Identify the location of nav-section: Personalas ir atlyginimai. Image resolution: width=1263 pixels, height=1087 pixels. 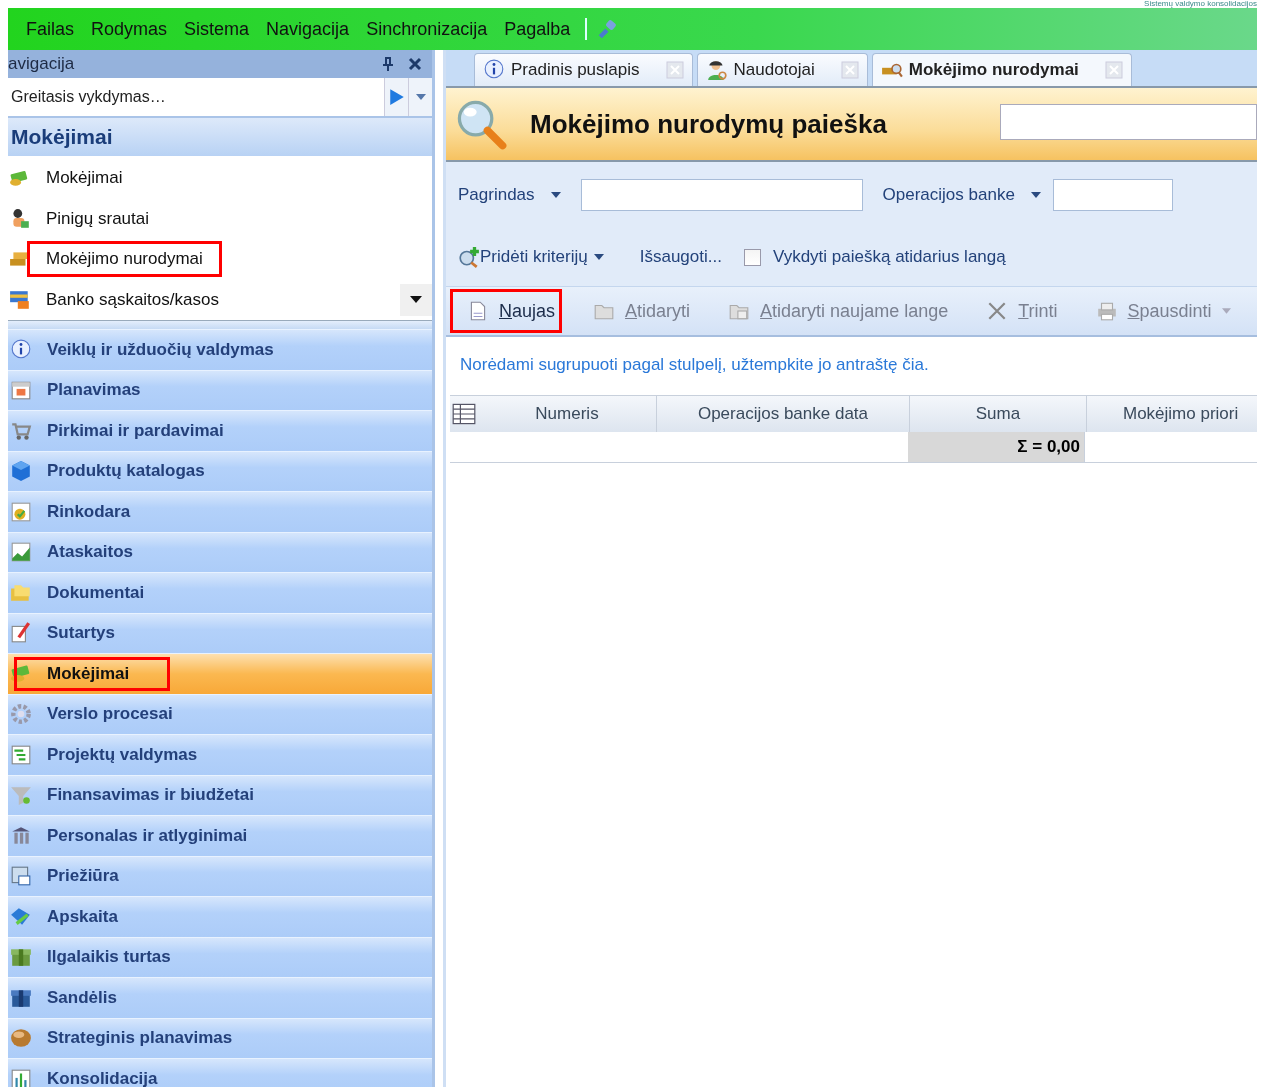
(220, 835).